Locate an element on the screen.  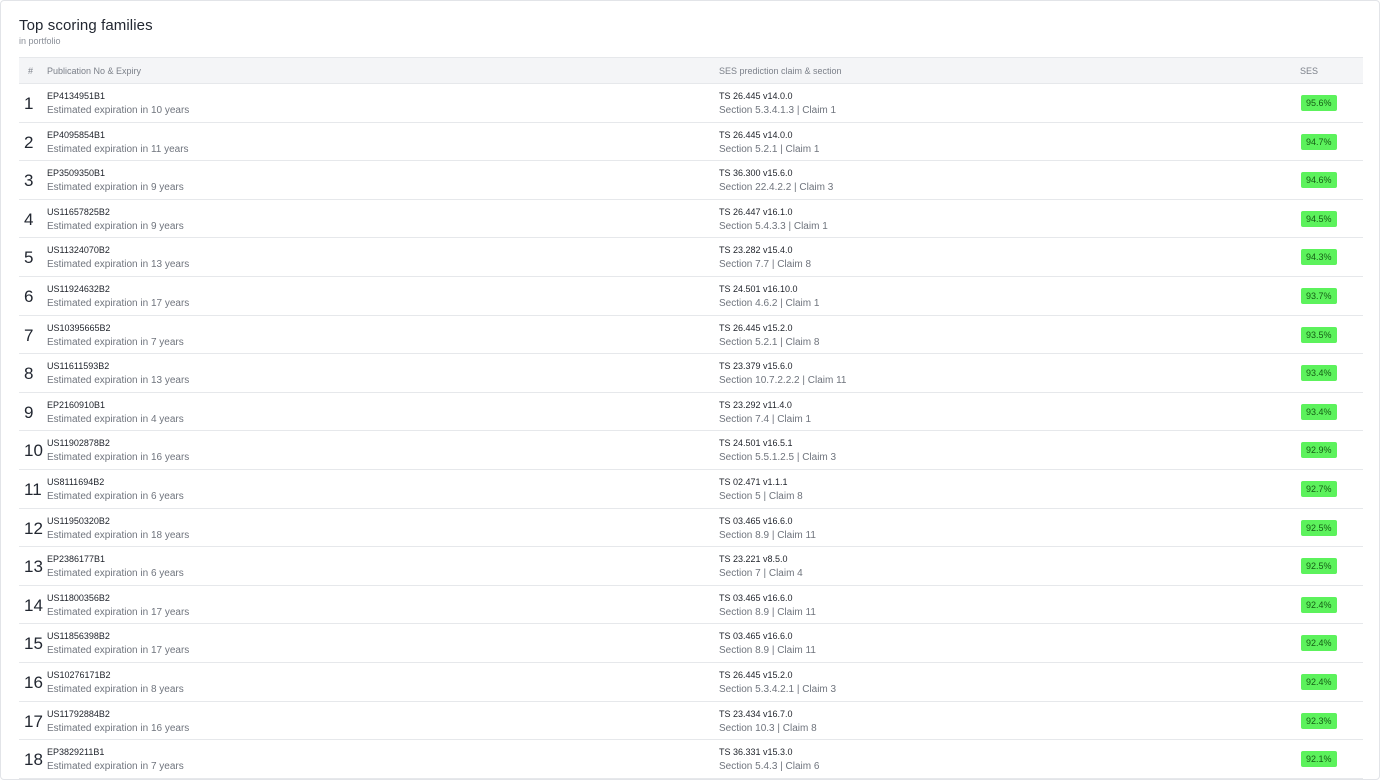
row-rank: 16 is located at coordinates (33, 682).